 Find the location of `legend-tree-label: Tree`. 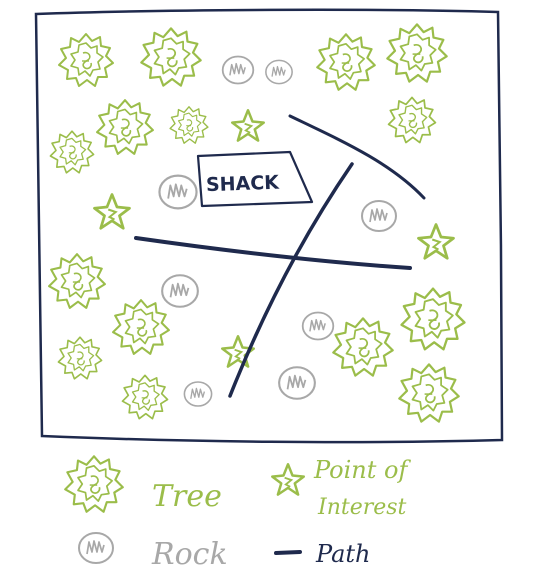

legend-tree-label: Tree is located at coordinates (187, 496).